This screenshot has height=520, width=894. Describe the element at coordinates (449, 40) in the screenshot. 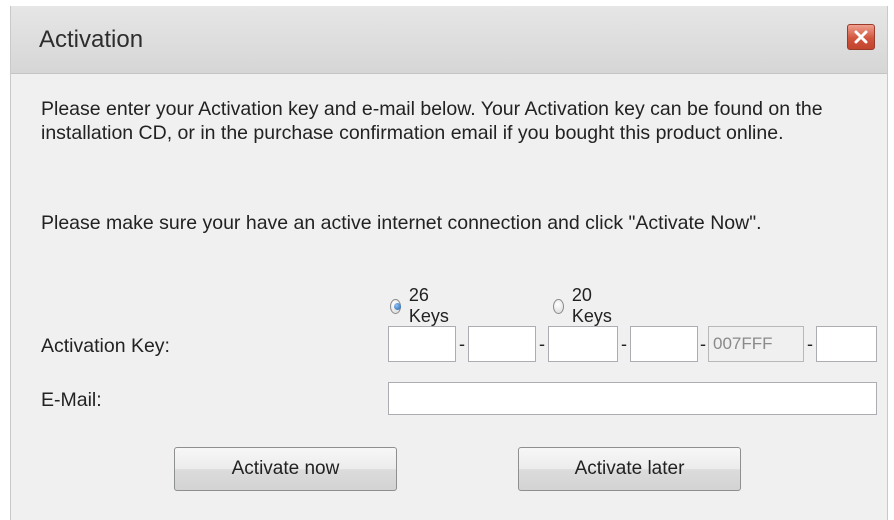

I see `title-bar: Activation` at that location.